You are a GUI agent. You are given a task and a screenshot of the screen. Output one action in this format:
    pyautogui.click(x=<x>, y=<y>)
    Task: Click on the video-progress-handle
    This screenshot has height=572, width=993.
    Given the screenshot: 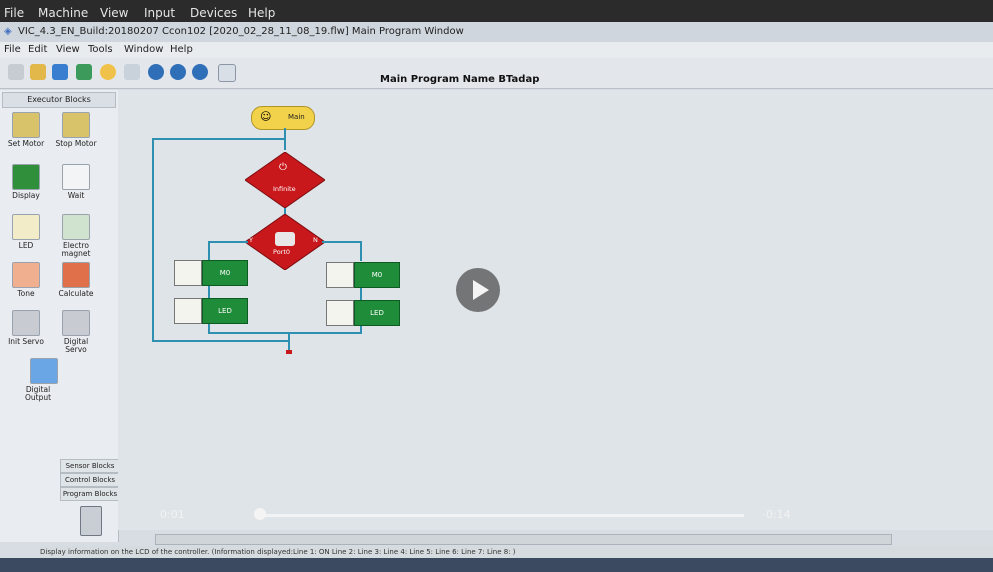 What is the action you would take?
    pyautogui.click(x=260, y=514)
    